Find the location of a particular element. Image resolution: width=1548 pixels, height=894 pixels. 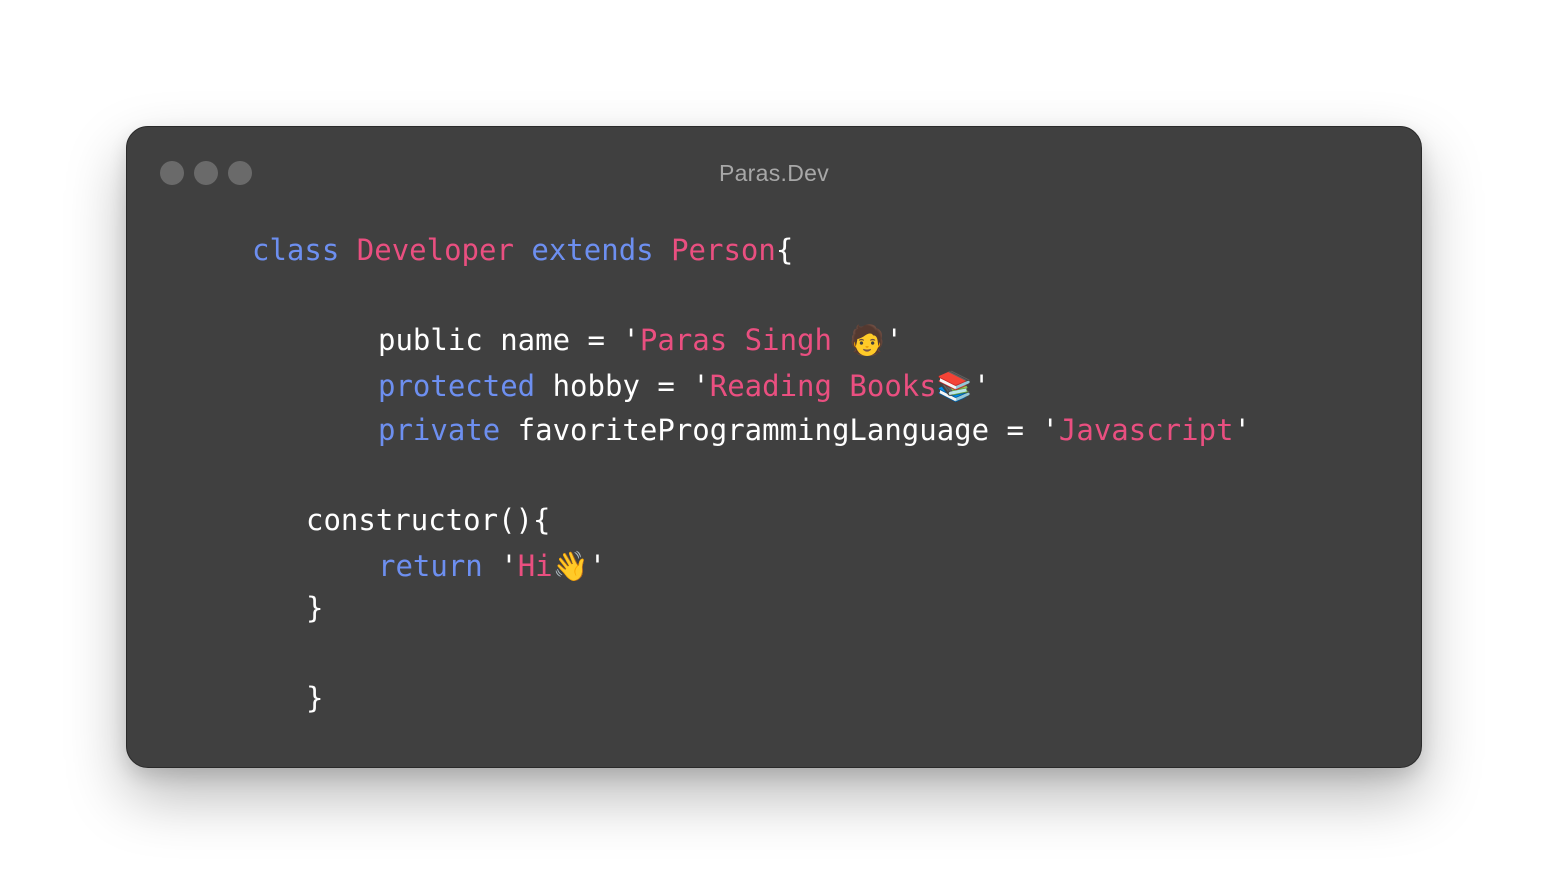

code-line-public-name: public name = 'Paras Singh 🧑' is located at coordinates (640, 340).